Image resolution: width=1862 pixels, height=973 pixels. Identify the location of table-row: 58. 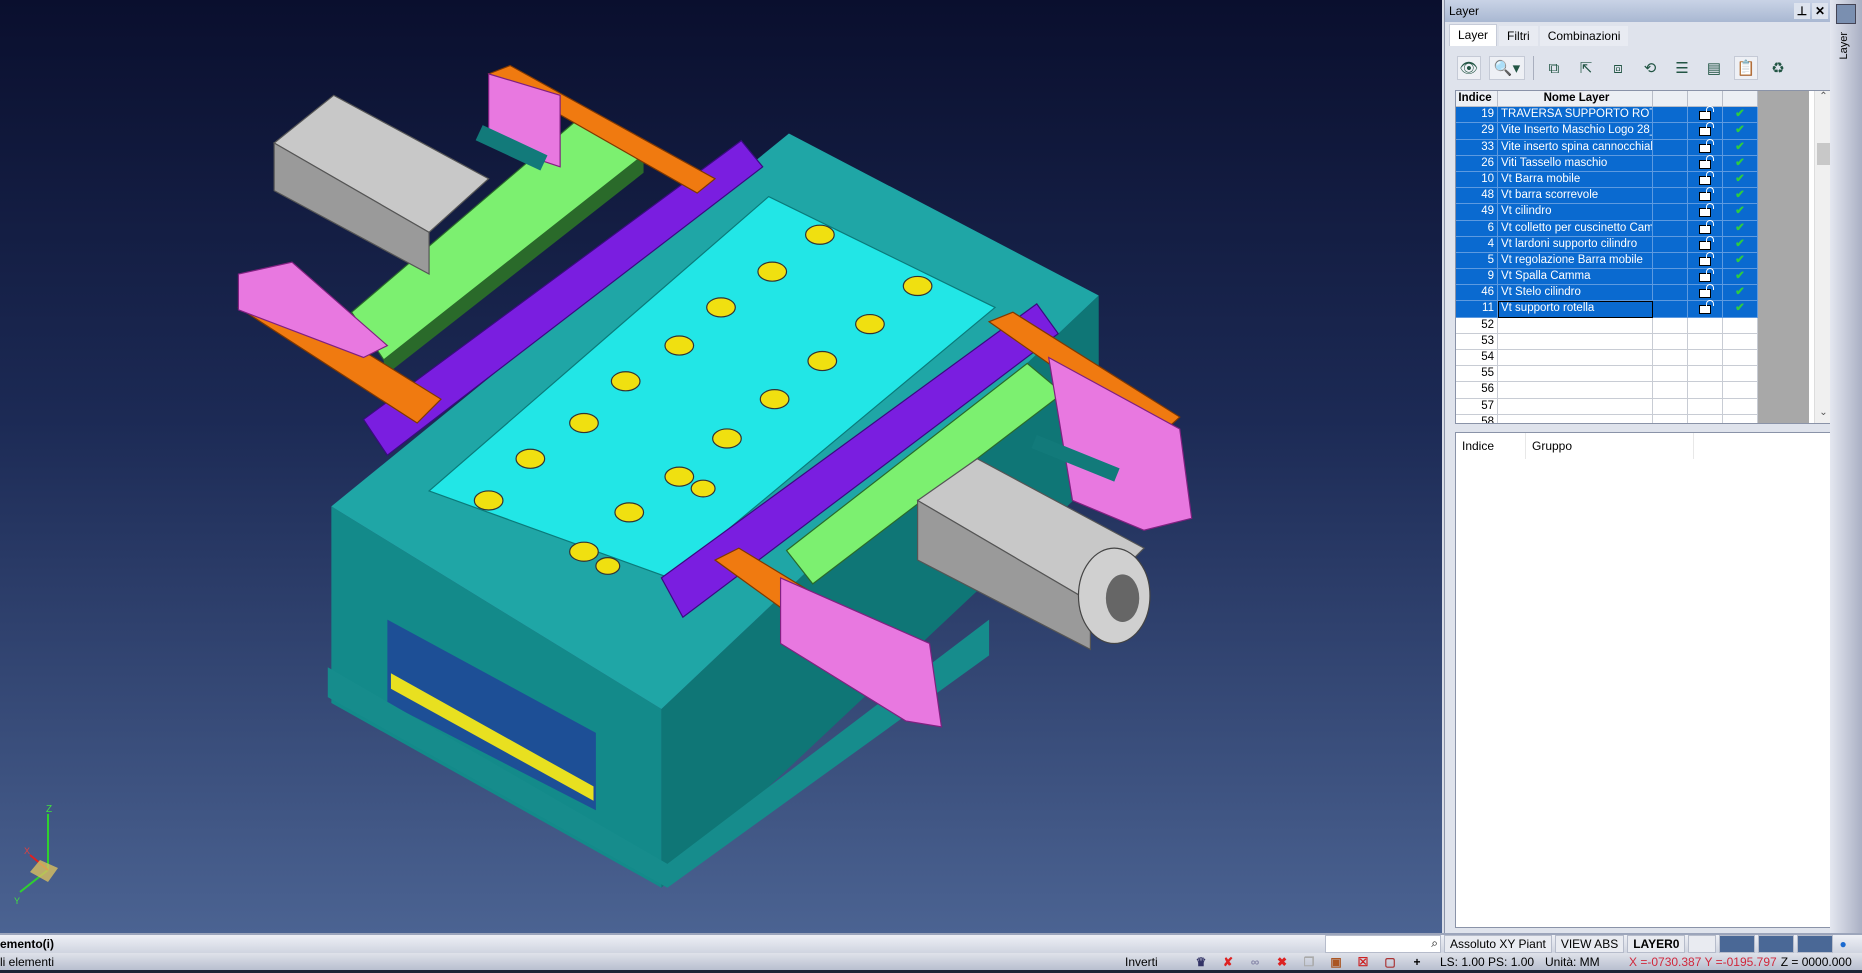
(1644, 418).